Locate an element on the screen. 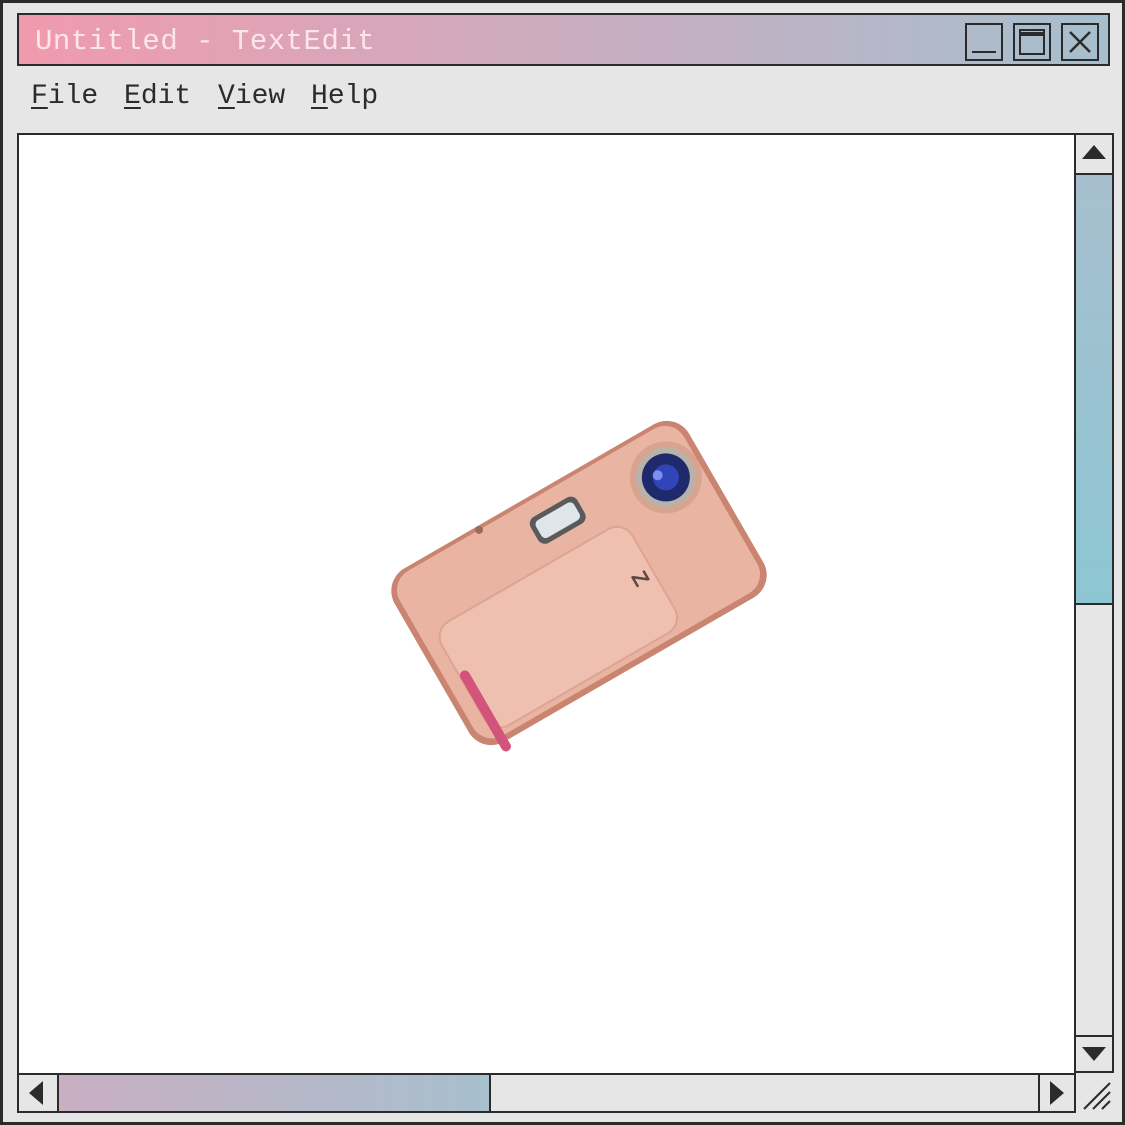 Image resolution: width=1125 pixels, height=1125 pixels. close-icon is located at coordinates (1080, 42).